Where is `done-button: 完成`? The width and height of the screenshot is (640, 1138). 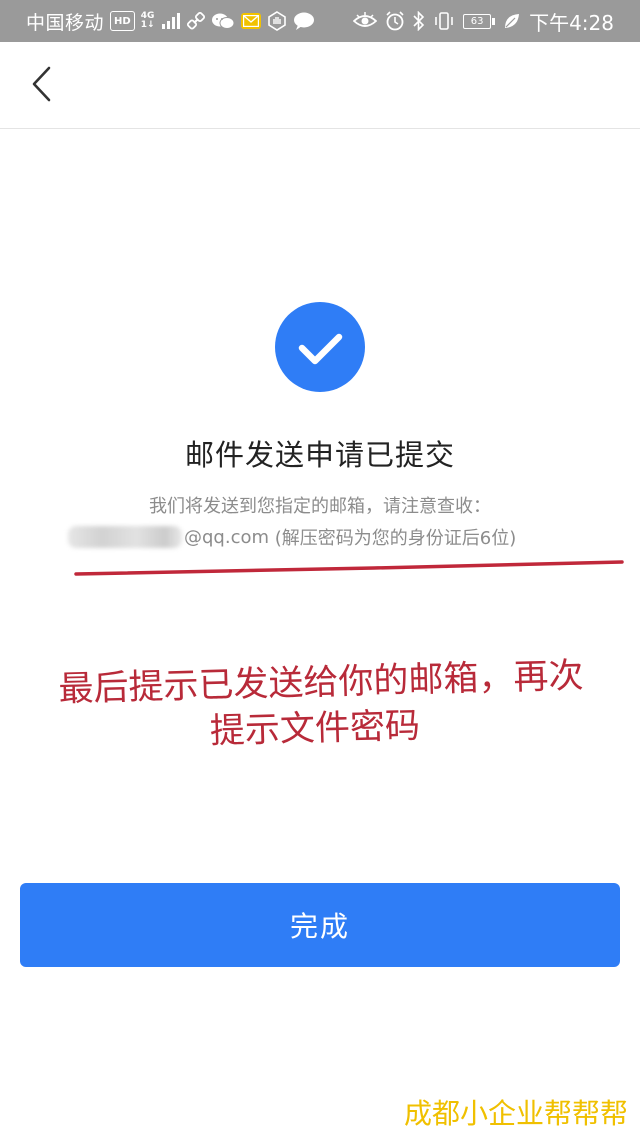
done-button: 完成 is located at coordinates (320, 925).